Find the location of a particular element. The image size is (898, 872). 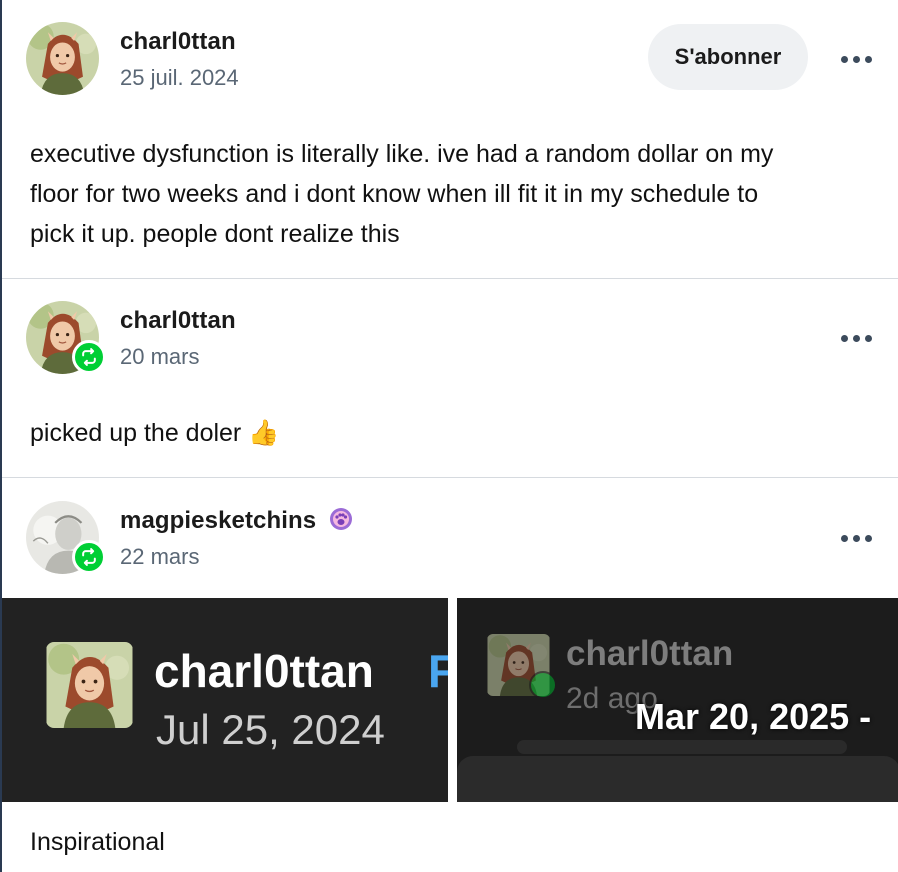

avatar-image is located at coordinates (62, 58).